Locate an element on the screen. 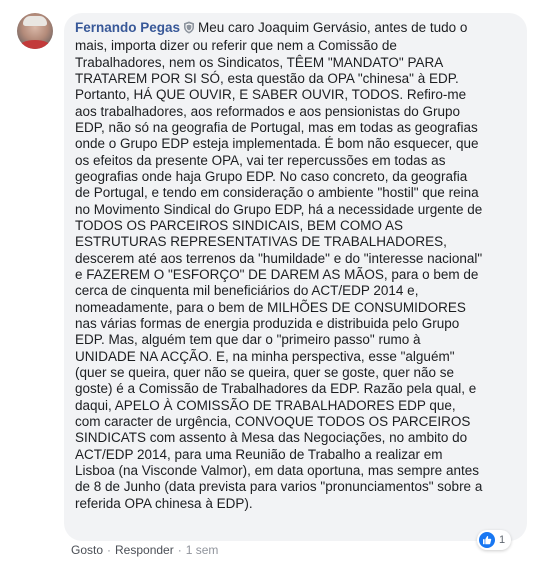 Image resolution: width=539 pixels, height=572 pixels. comment-actions: Gosto · Responder · 1 sem is located at coordinates (144, 550).